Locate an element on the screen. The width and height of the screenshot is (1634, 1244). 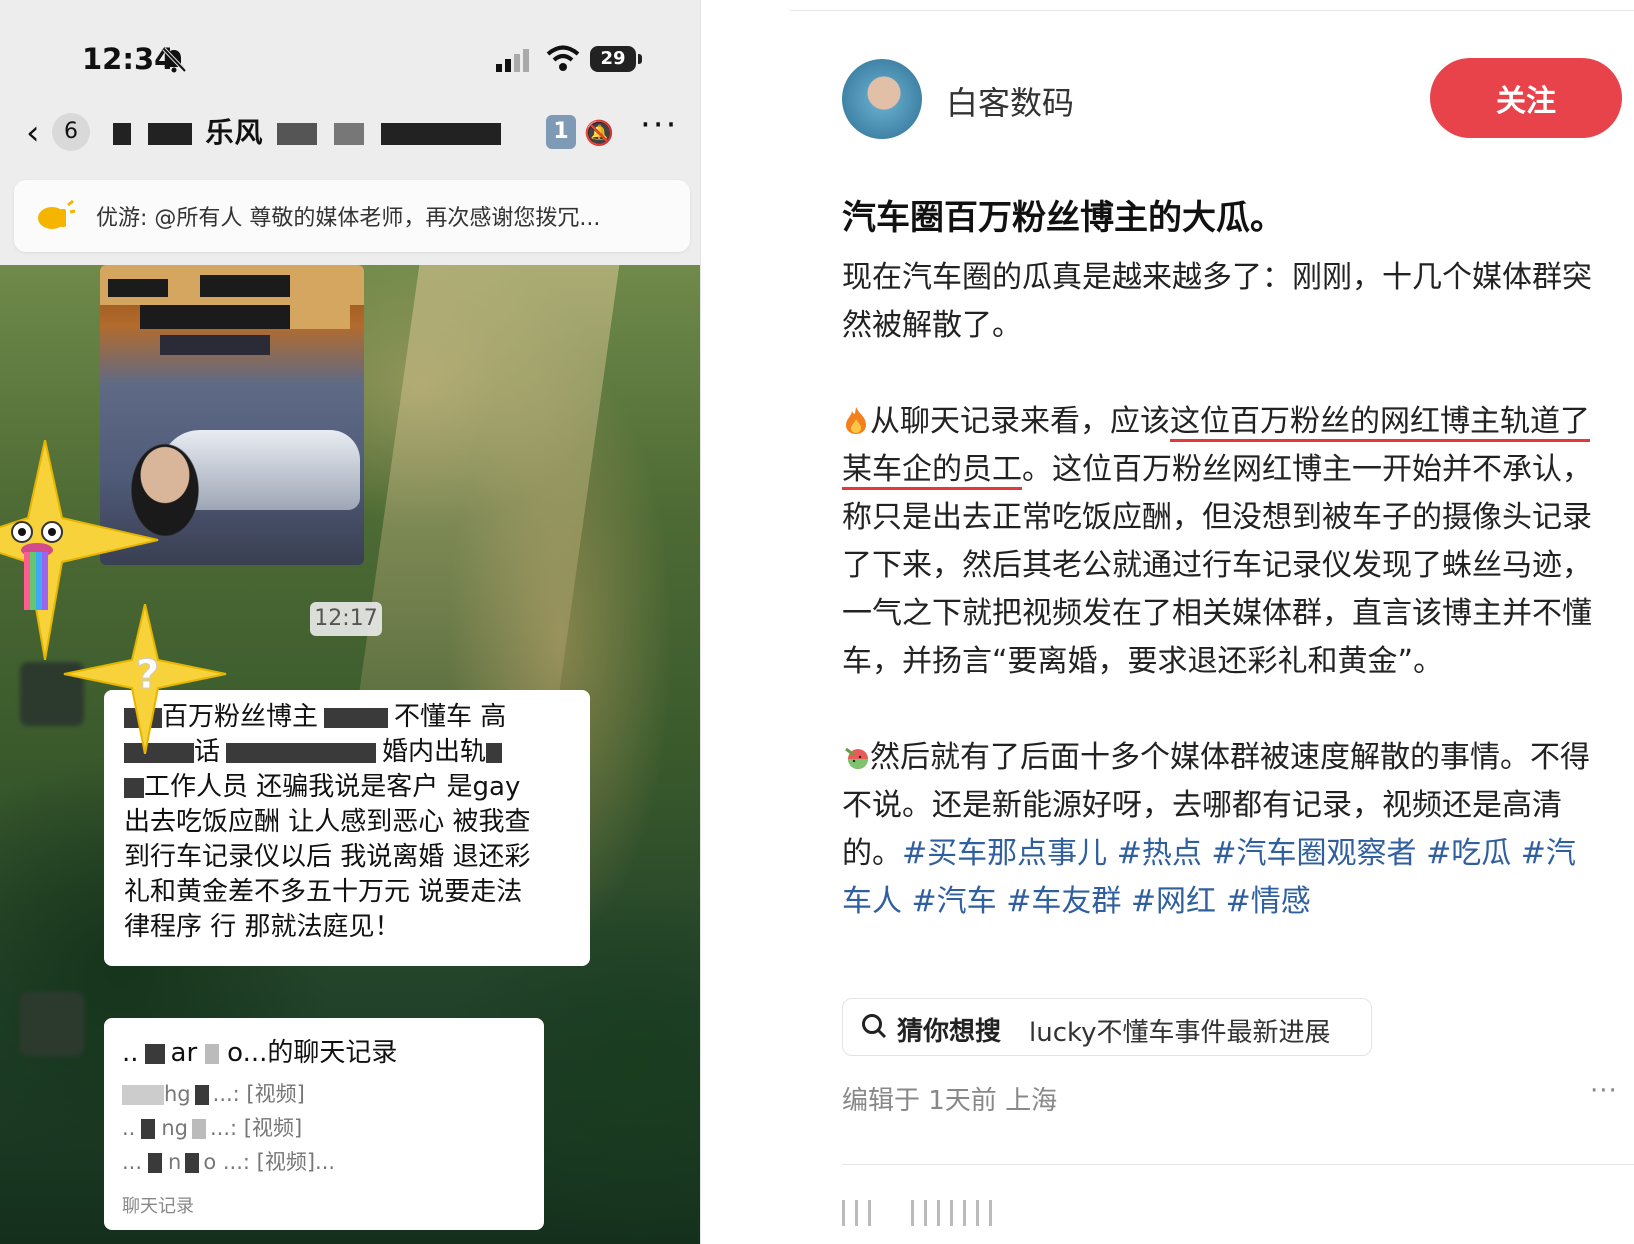
hashtag-link: #吃瓜 is located at coordinates (1468, 853).